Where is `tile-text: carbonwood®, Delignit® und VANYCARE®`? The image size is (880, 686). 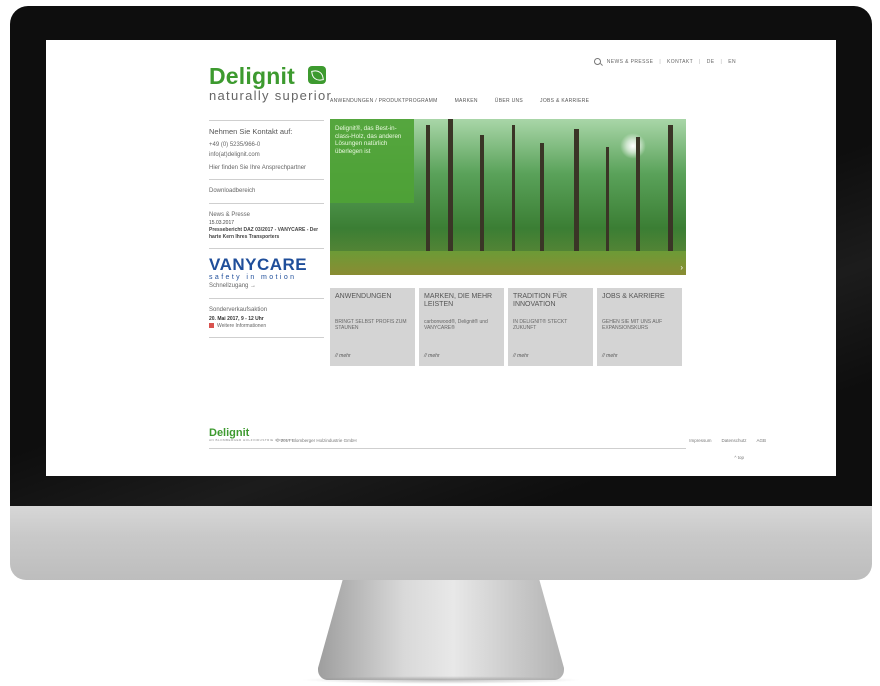 tile-text: carbonwood®, Delignit® und VANYCARE® is located at coordinates (456, 325).